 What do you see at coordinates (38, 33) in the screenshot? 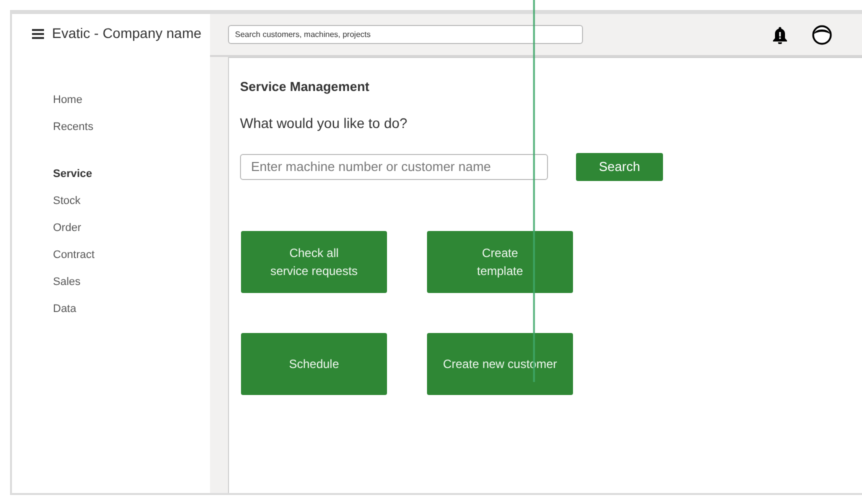
I see `menu-icon` at bounding box center [38, 33].